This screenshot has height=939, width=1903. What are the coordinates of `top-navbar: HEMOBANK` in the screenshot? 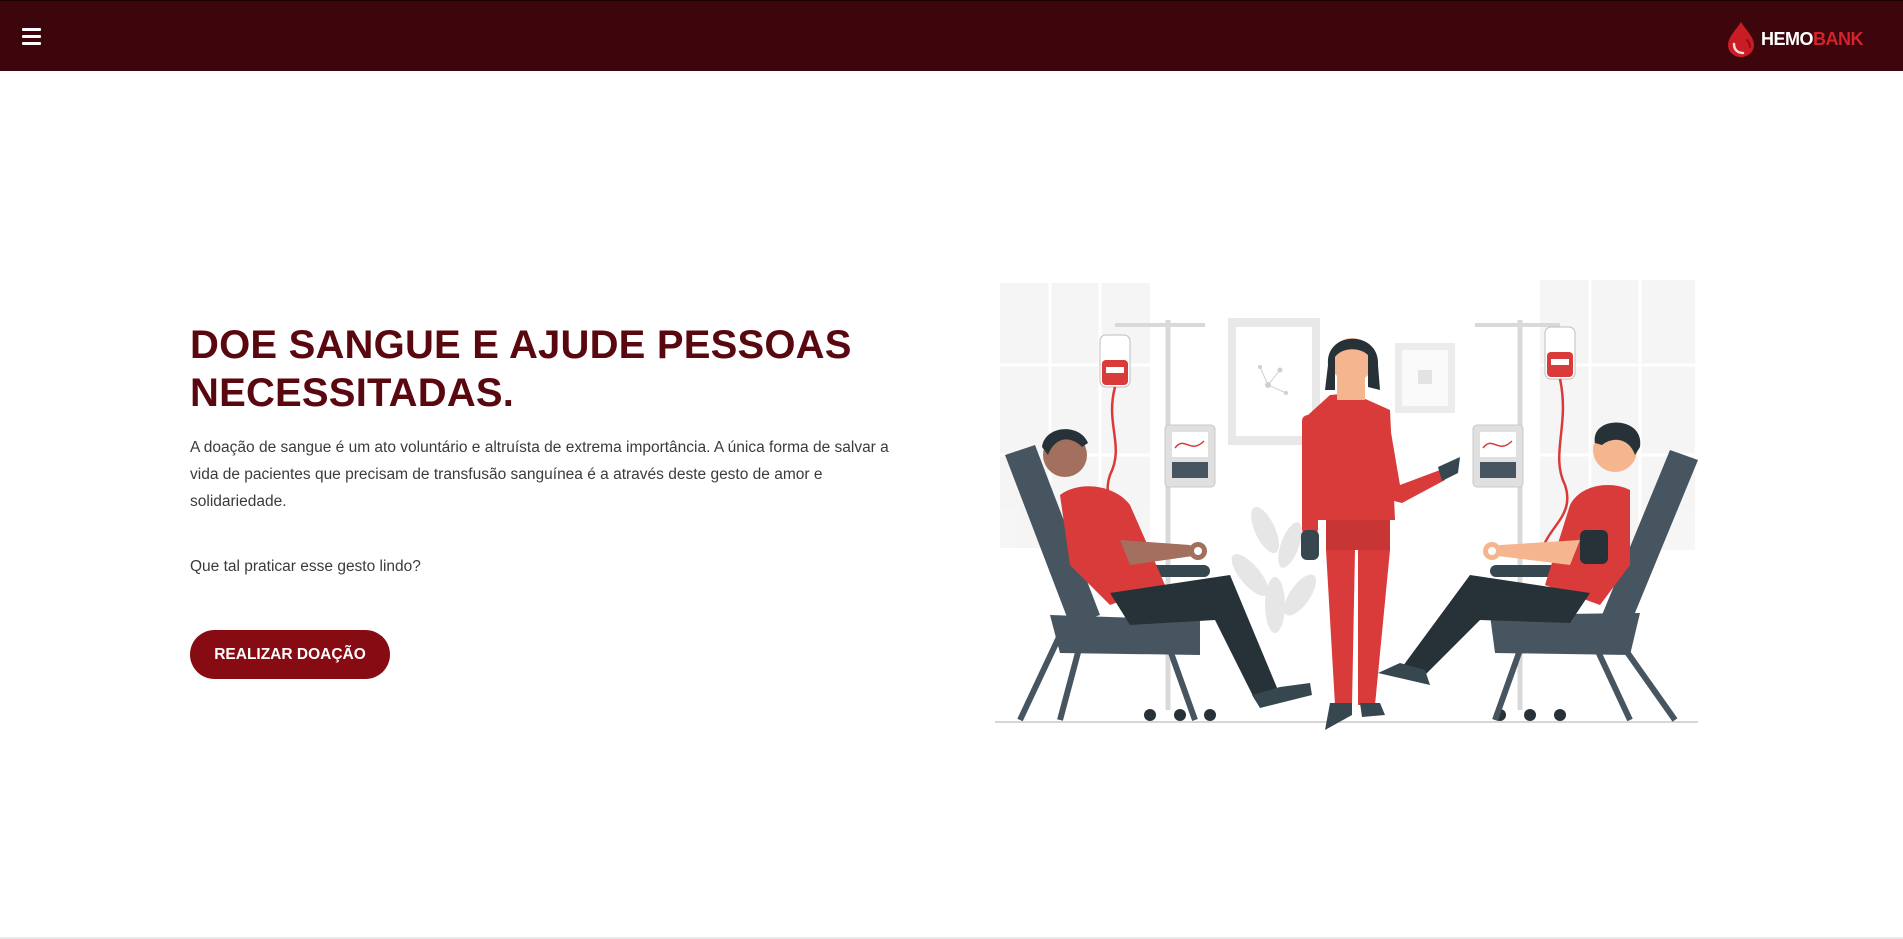 It's located at (951, 35).